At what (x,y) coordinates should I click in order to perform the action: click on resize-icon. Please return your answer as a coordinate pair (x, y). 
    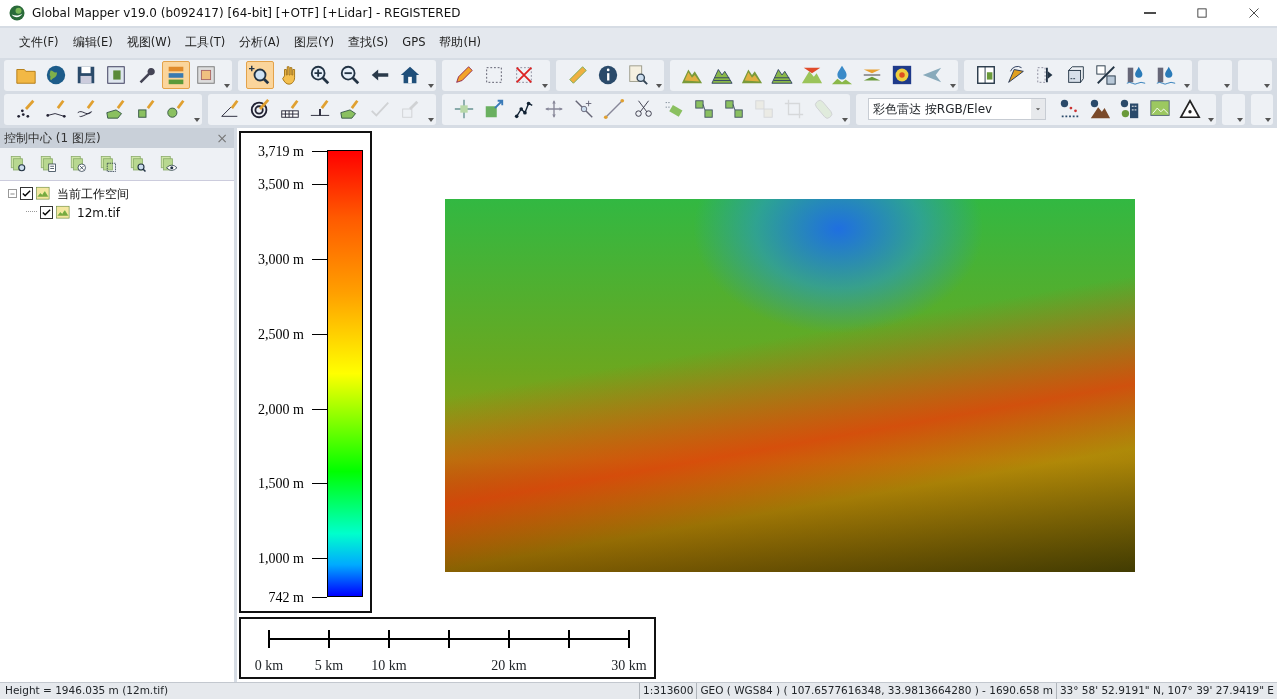
    Looking at the image, I should click on (494, 109).